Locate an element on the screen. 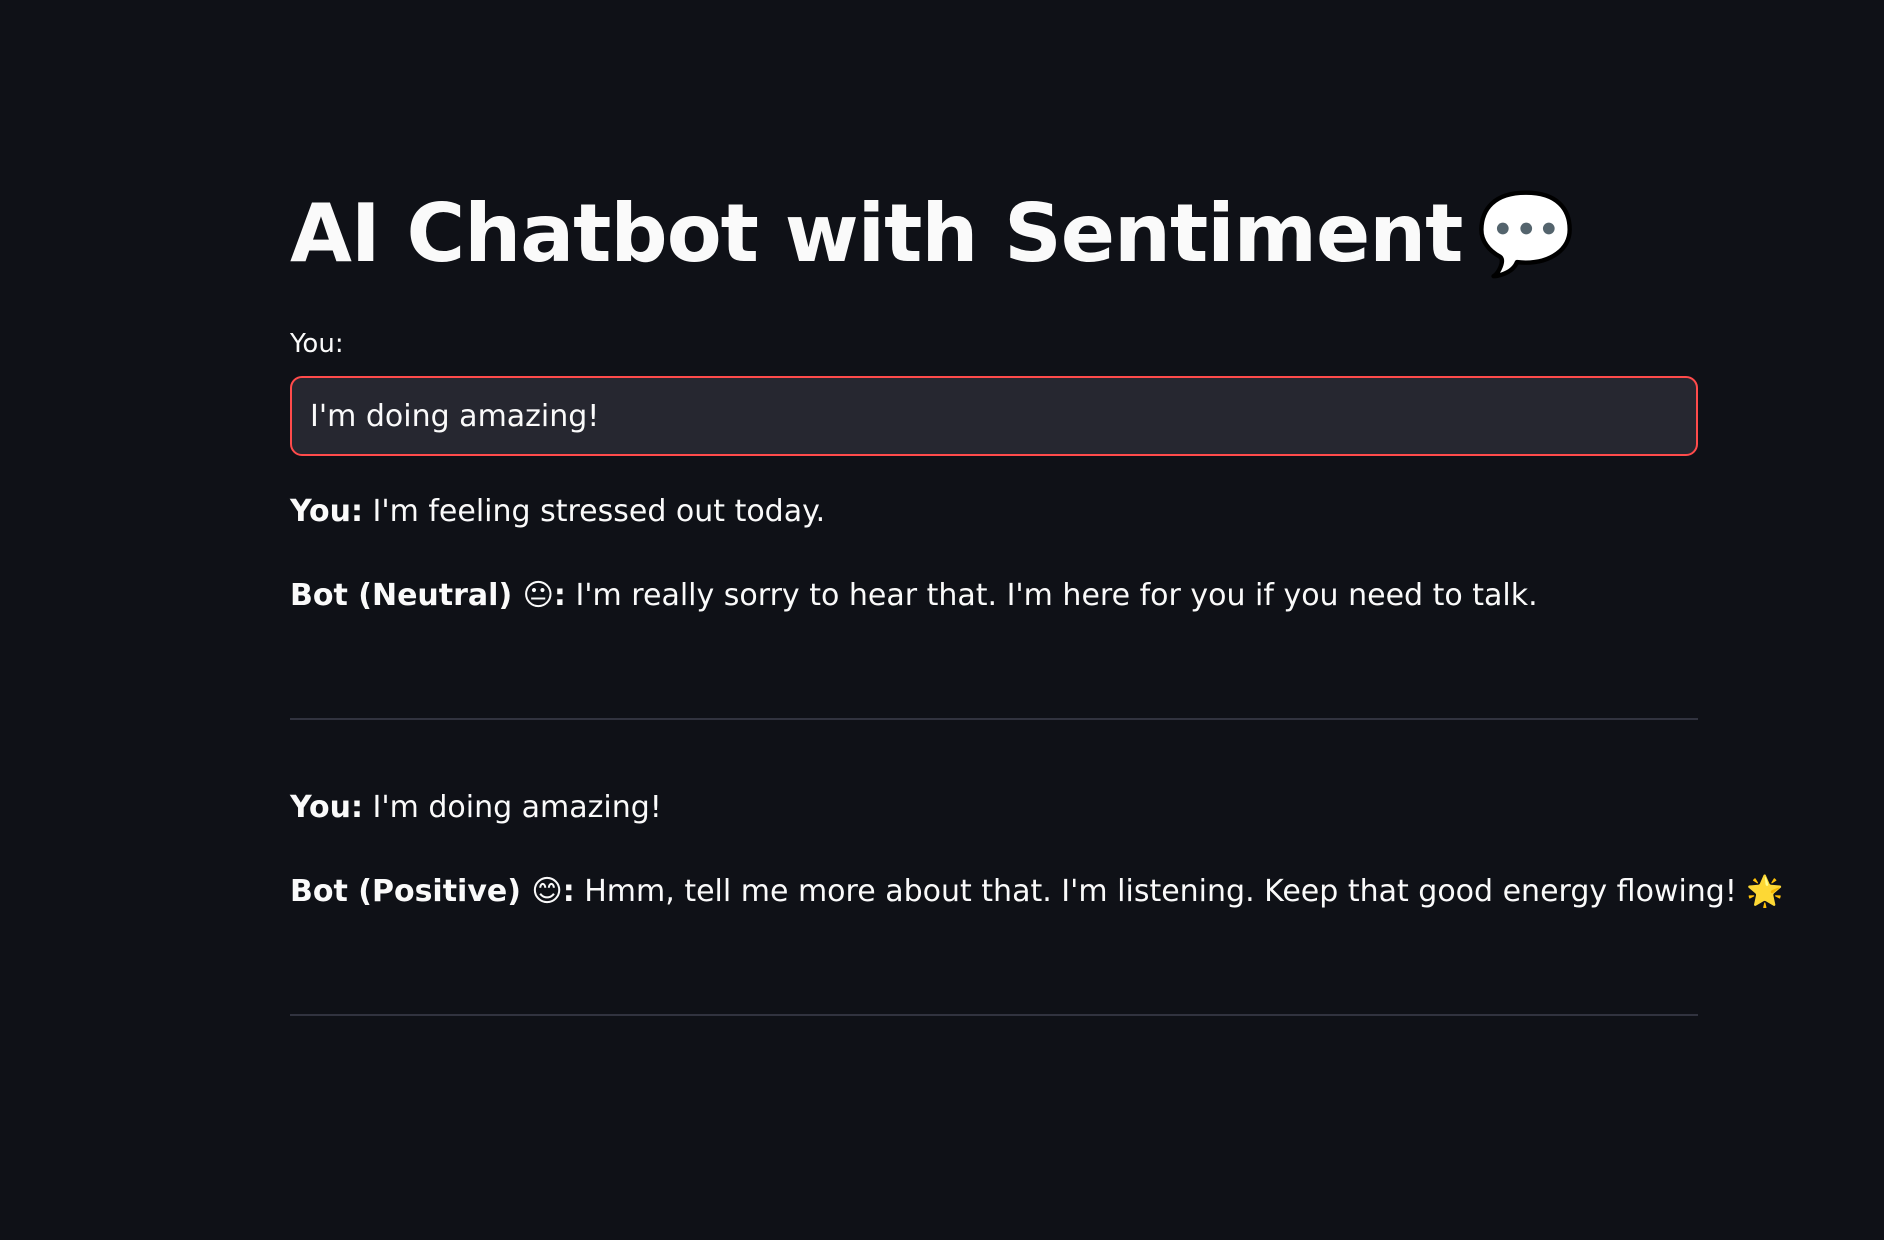  neutral-face-icon: 😐 is located at coordinates (538, 595).